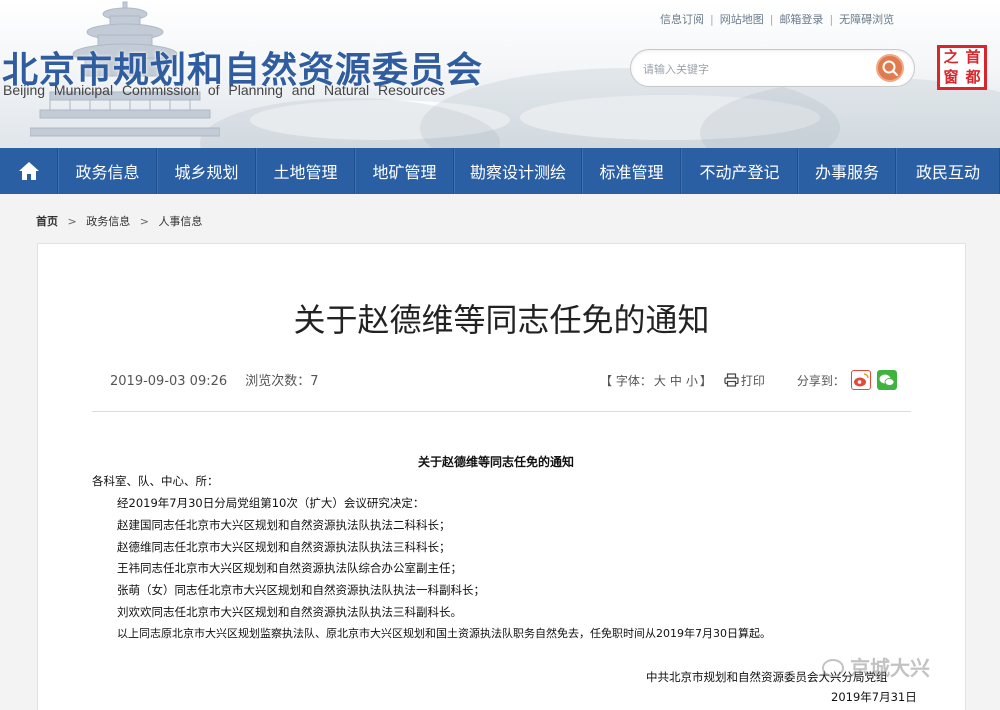 This screenshot has width=1000, height=710. Describe the element at coordinates (206, 171) in the screenshot. I see `nav-item-urban-planning: 城乡规划` at that location.